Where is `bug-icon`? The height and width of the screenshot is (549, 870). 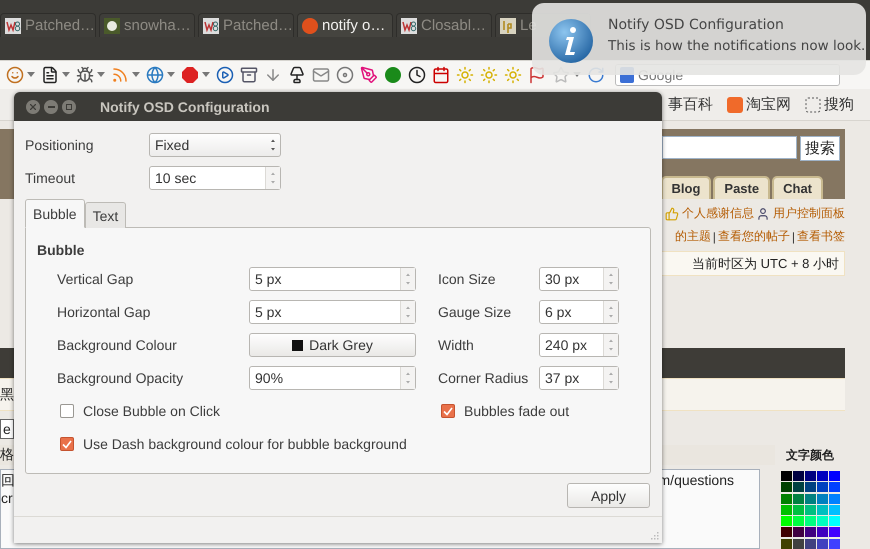 bug-icon is located at coordinates (85, 75).